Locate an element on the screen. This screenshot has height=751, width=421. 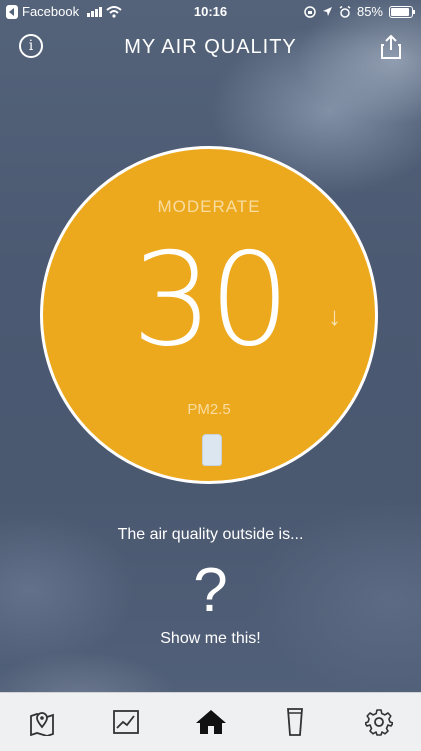
page-title: MY AIR QUALITY is located at coordinates (210, 47).